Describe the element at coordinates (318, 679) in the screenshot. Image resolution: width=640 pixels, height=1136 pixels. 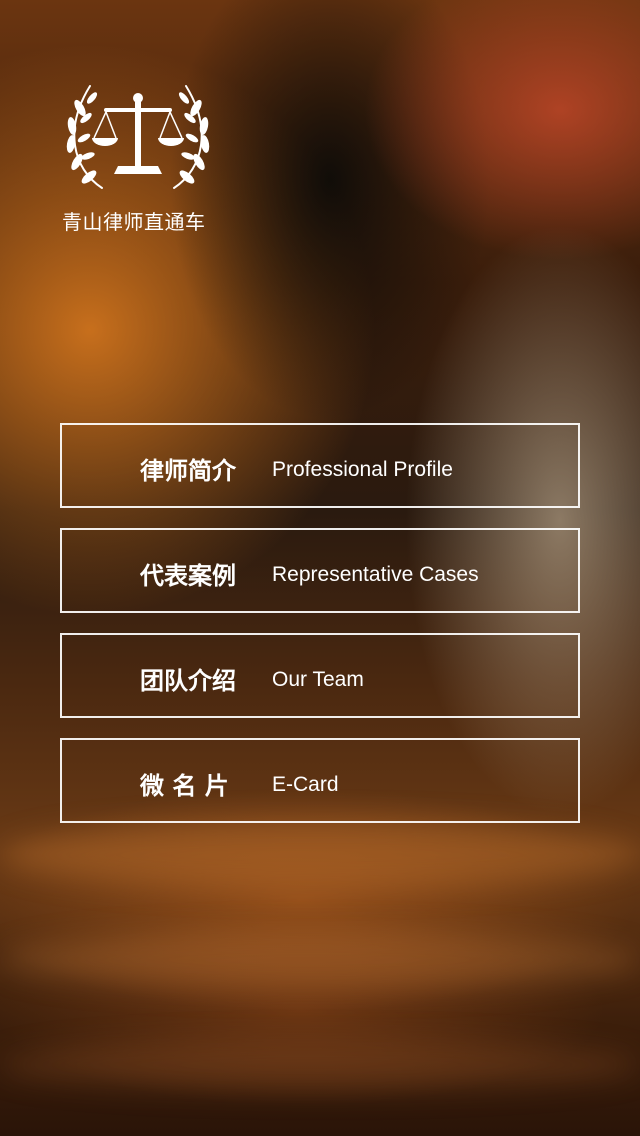
I see `menu-item-title-en: Our Team` at that location.